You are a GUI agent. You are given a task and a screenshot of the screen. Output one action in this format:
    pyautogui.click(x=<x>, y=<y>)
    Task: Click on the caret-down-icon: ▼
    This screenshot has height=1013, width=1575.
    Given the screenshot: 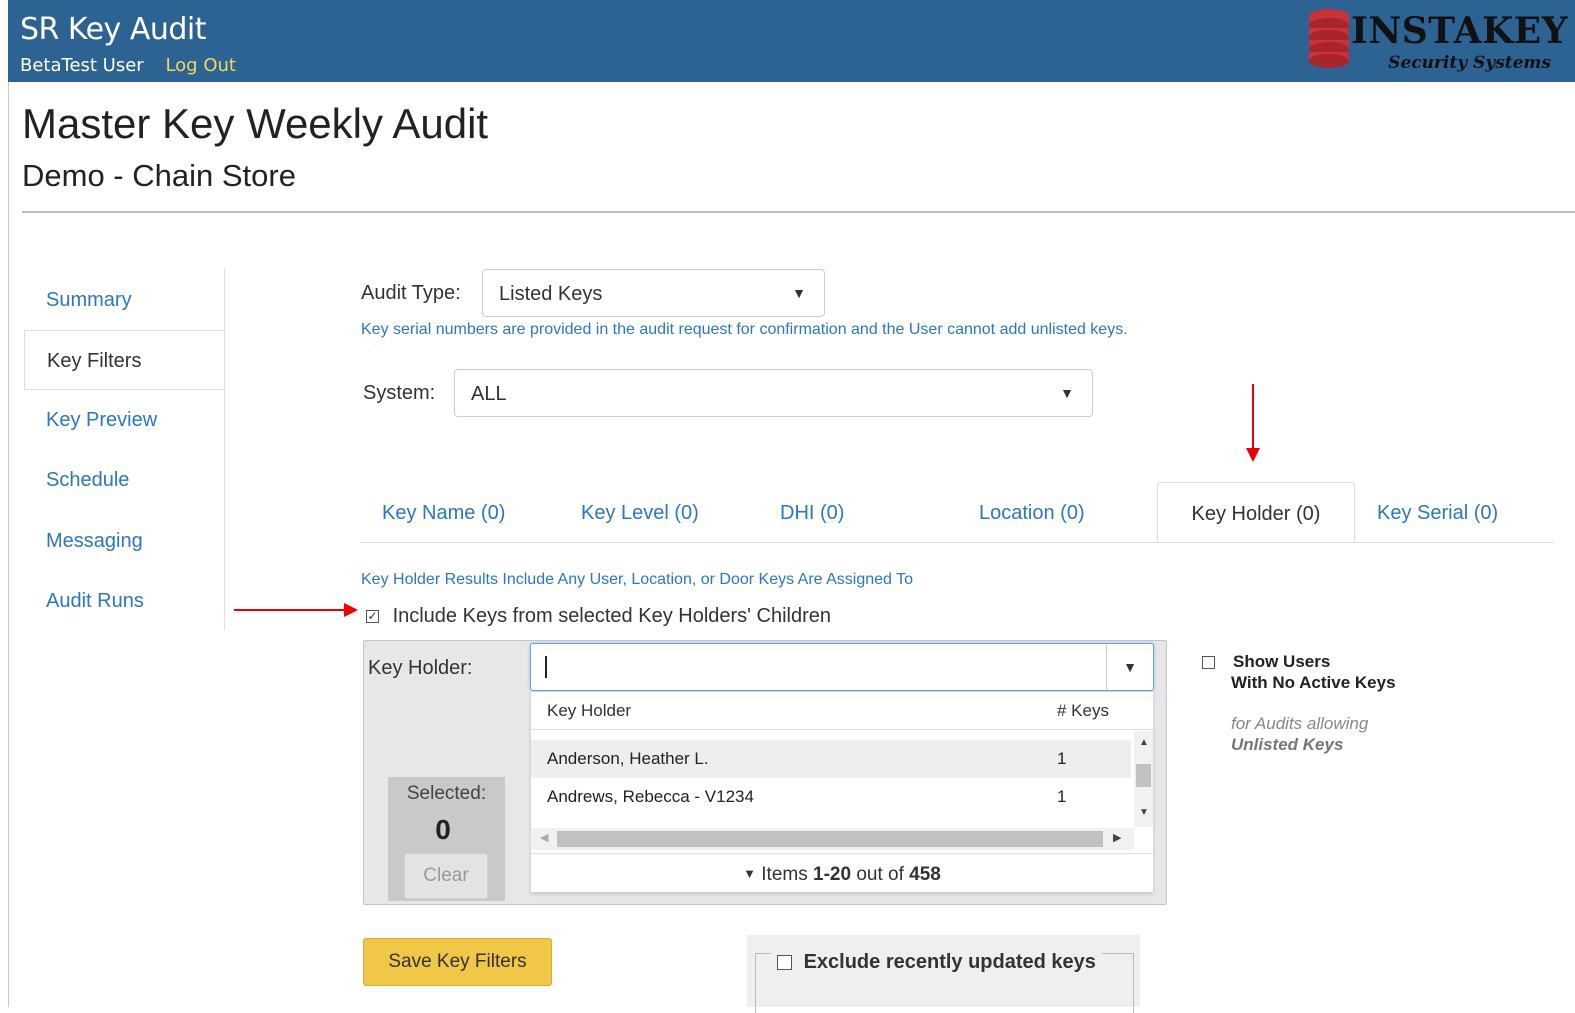 What is the action you would take?
    pyautogui.click(x=749, y=873)
    